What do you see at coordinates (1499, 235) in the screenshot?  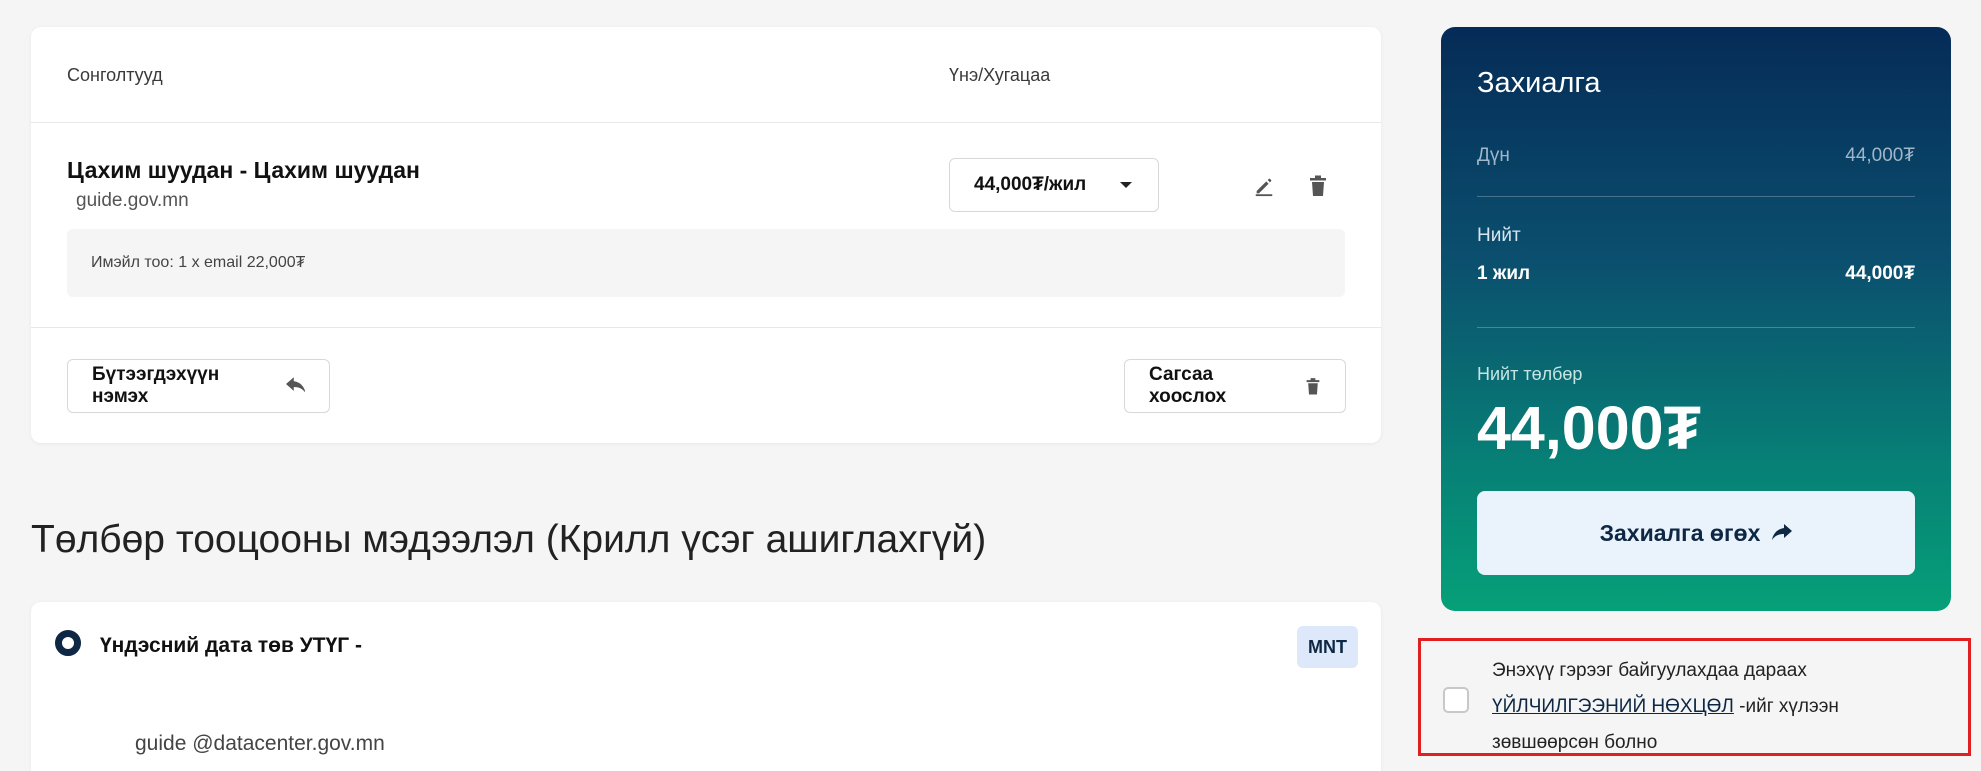 I see `total-label: Нийт` at bounding box center [1499, 235].